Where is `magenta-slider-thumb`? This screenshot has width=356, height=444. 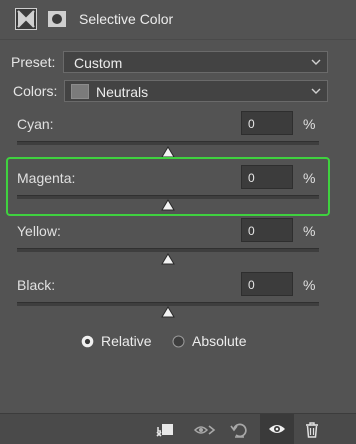
magenta-slider-thumb is located at coordinates (168, 205).